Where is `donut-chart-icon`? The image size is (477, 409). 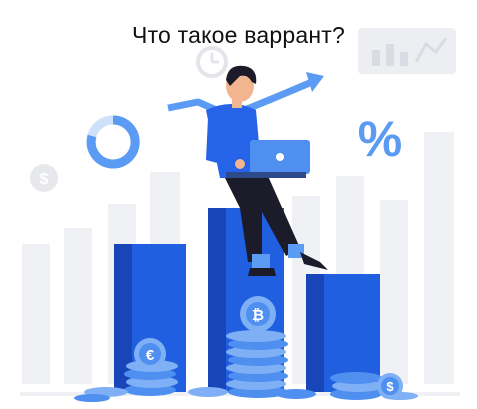 donut-chart-icon is located at coordinates (113, 142).